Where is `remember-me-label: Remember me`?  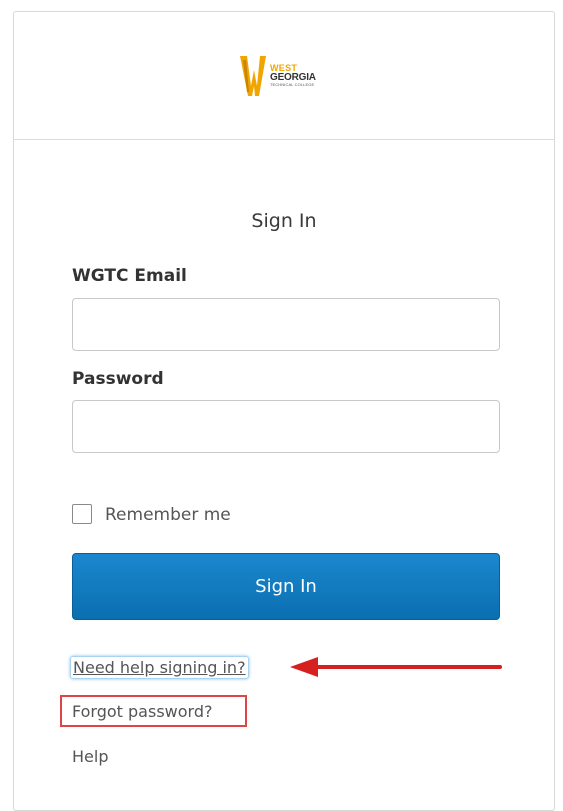
remember-me-label: Remember me is located at coordinates (168, 515).